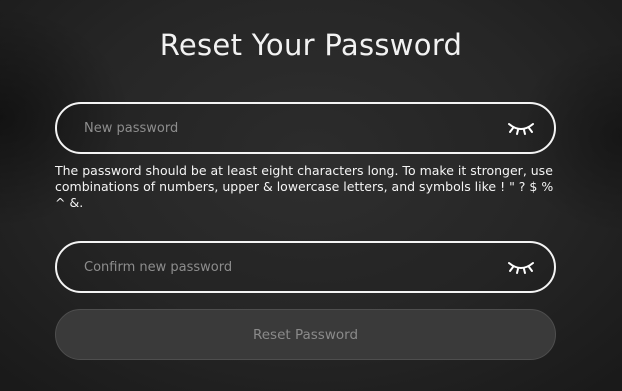  I want to click on confirm-password-input, so click(281, 267).